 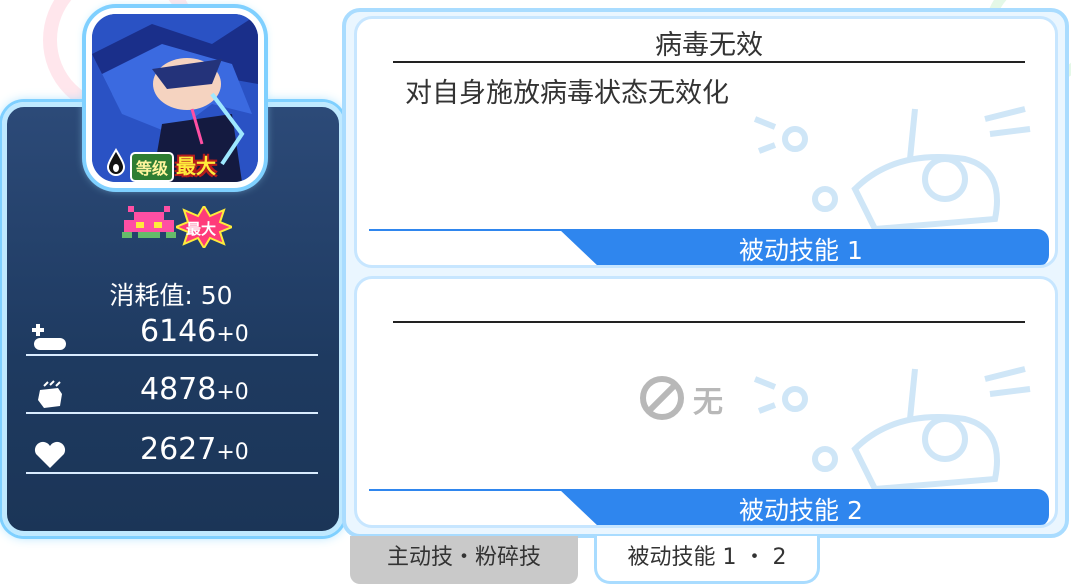 I want to click on stat-value-hp: 6146+0, so click(x=194, y=331).